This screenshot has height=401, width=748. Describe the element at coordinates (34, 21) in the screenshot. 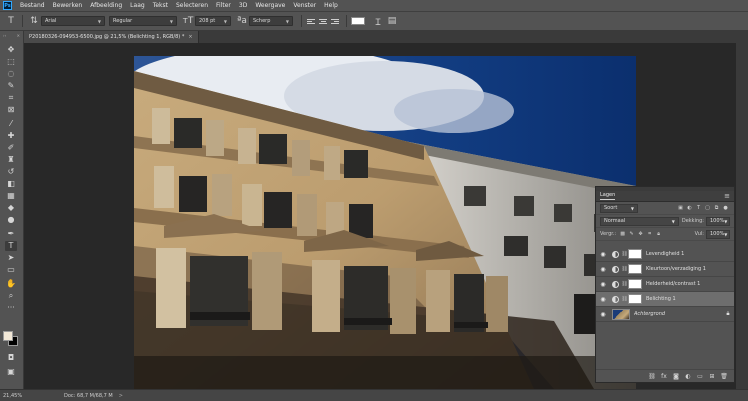

I see `text-orientation-icon: ⇅` at that location.